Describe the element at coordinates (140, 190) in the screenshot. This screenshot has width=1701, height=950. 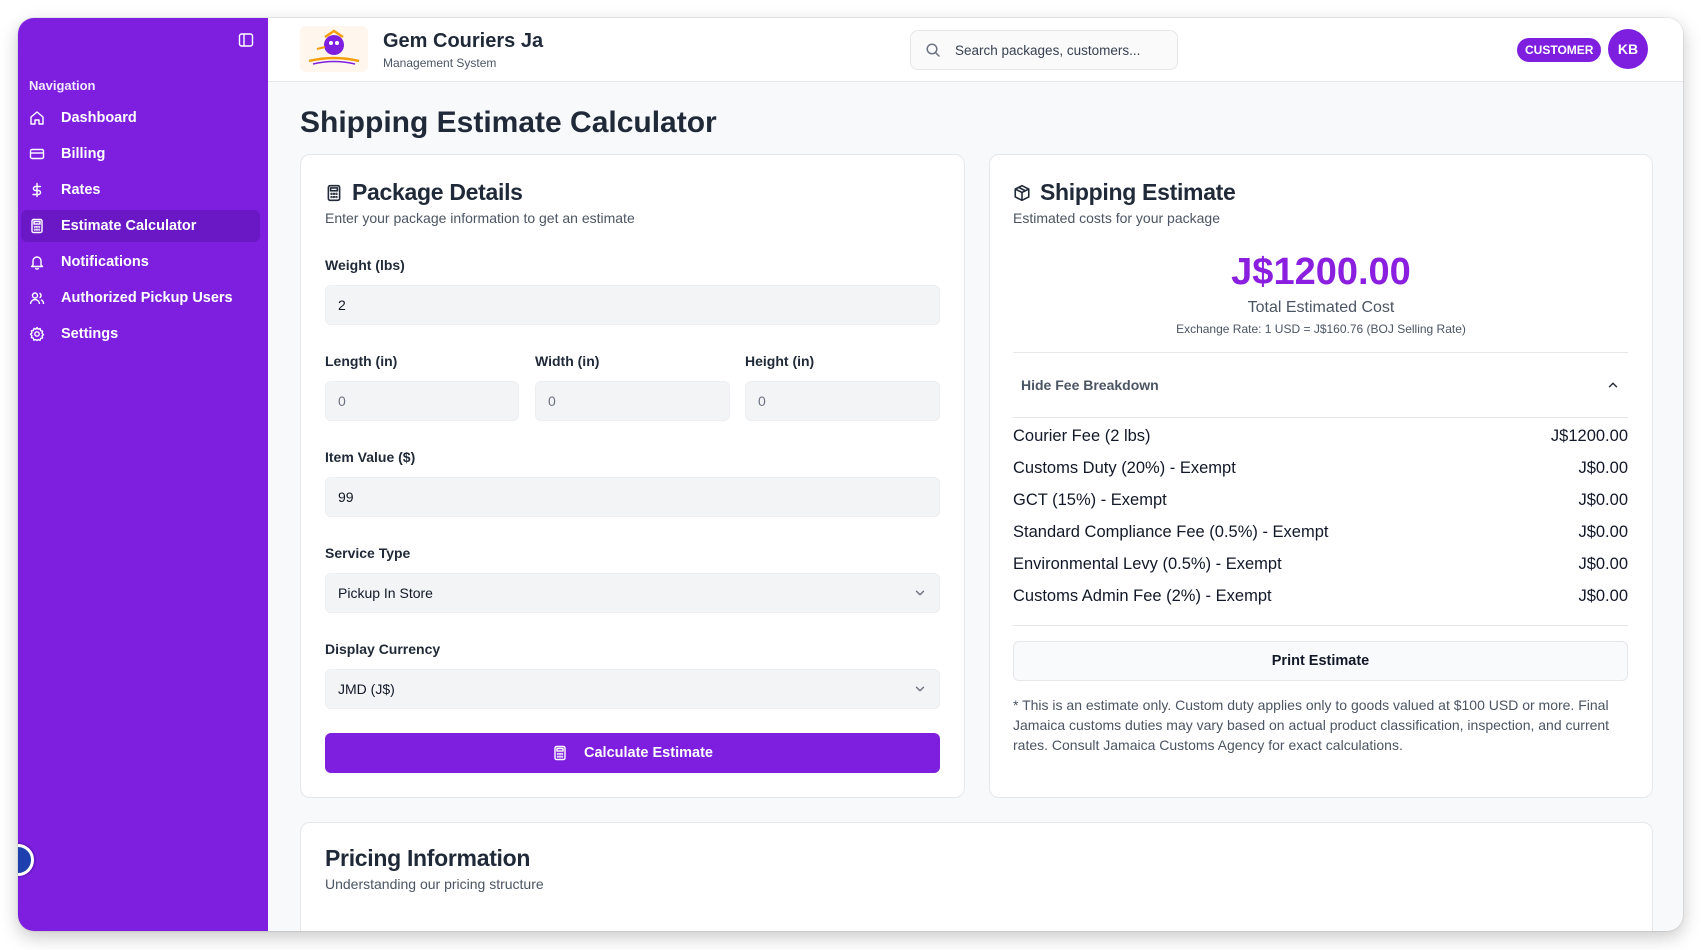
I see `sidebar-item-rates: Rates` at that location.